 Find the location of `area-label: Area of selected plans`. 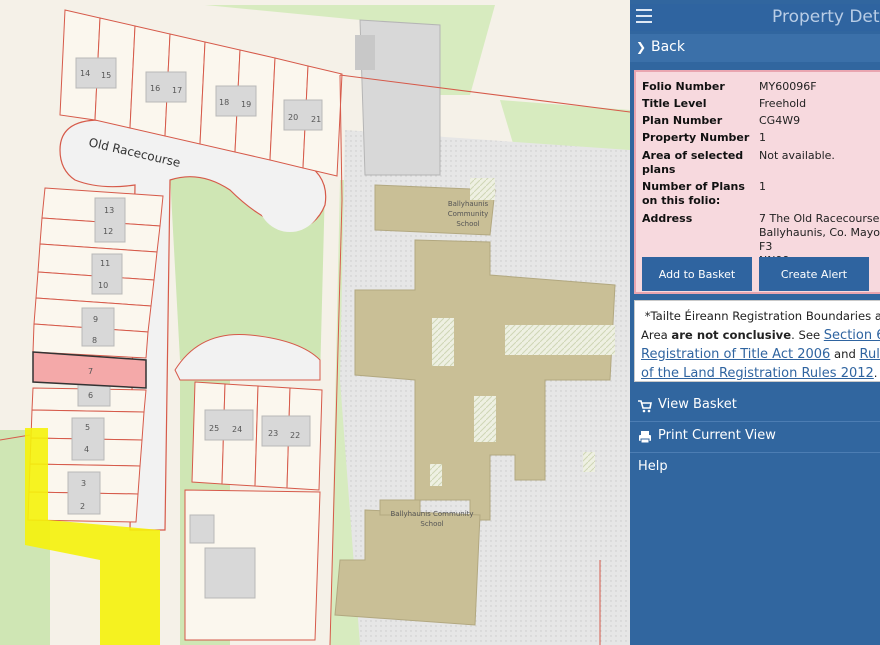

area-label: Area of selected plans is located at coordinates (693, 162).